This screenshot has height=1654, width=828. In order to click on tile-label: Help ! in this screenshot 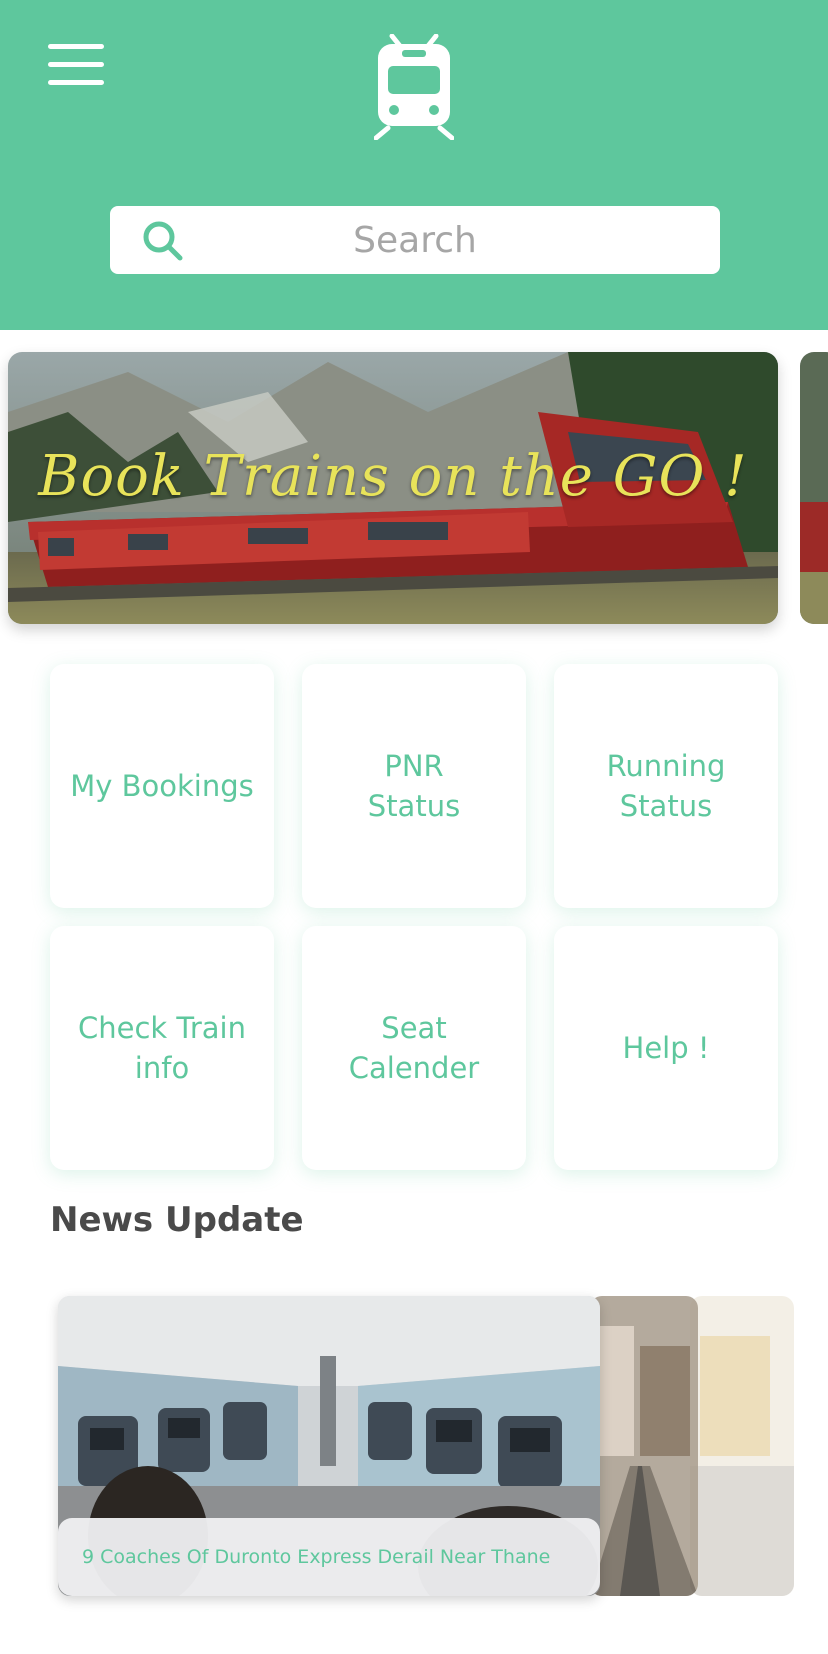, I will do `click(666, 1048)`.